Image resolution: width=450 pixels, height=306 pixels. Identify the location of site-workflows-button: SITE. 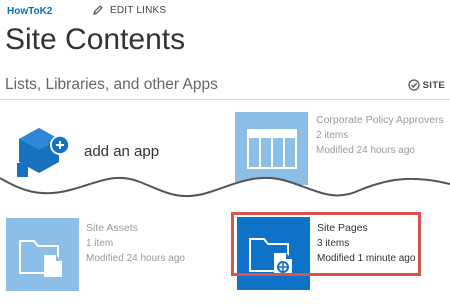
(426, 85).